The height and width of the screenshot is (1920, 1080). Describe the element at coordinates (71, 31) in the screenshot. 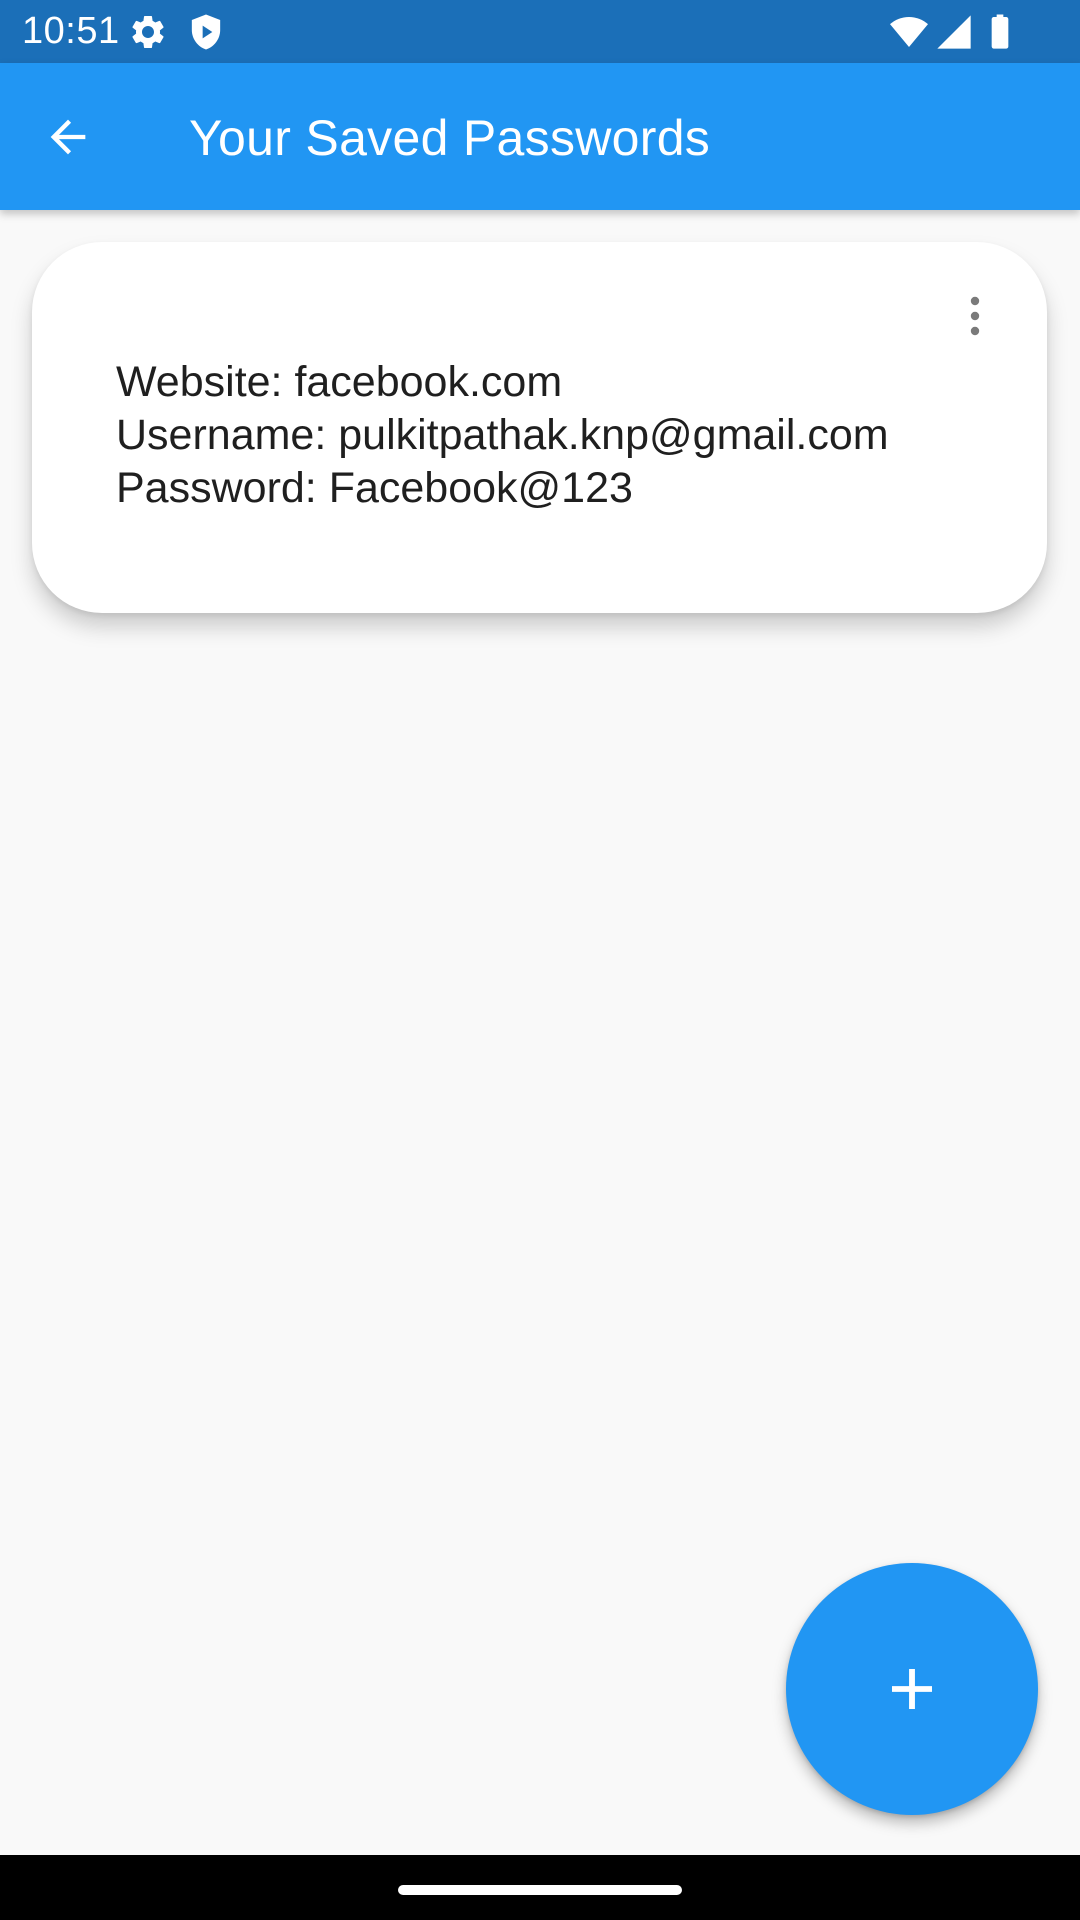

I see `status-time: 10:51` at that location.